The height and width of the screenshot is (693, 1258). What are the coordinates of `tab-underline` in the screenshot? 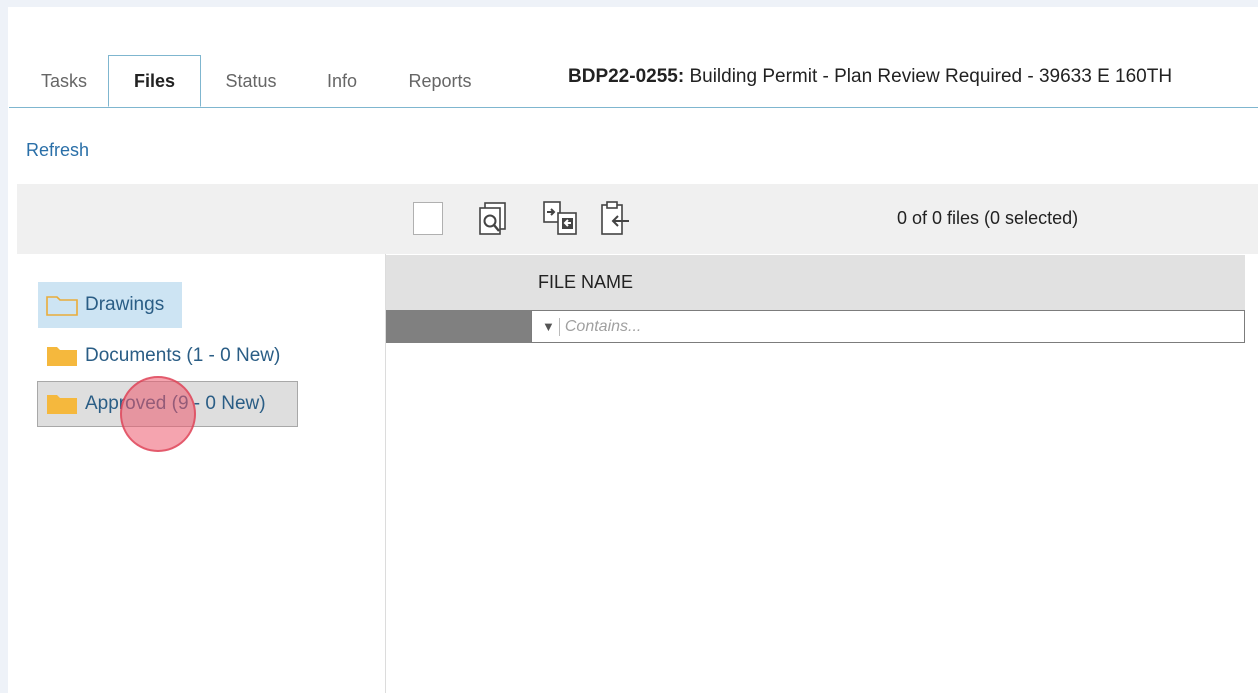 It's located at (633, 107).